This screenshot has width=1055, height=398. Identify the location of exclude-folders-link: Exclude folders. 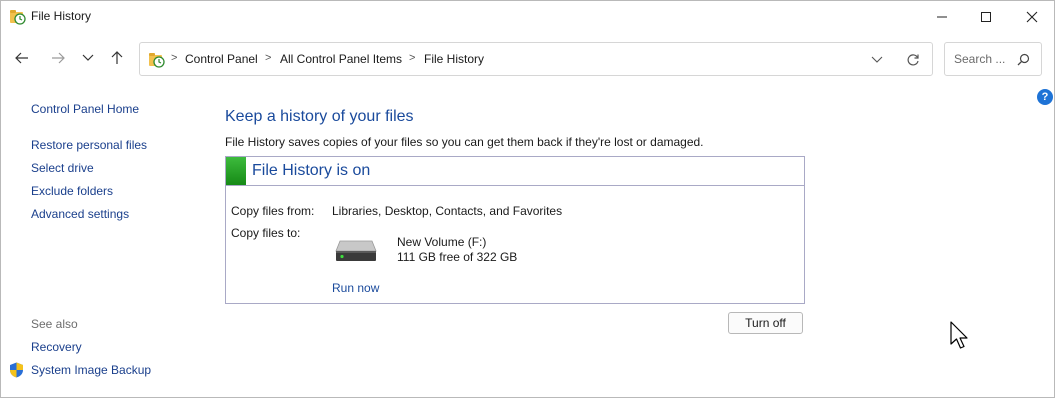
(72, 191).